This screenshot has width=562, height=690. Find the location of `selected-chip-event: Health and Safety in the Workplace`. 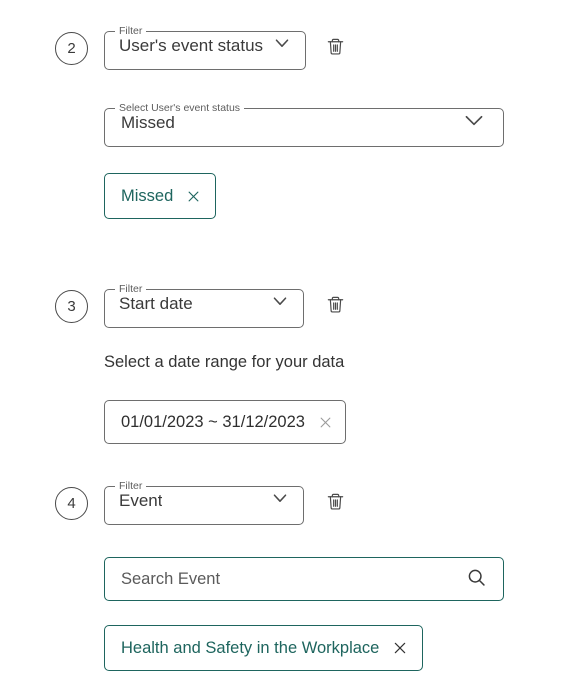

selected-chip-event: Health and Safety in the Workplace is located at coordinates (264, 648).